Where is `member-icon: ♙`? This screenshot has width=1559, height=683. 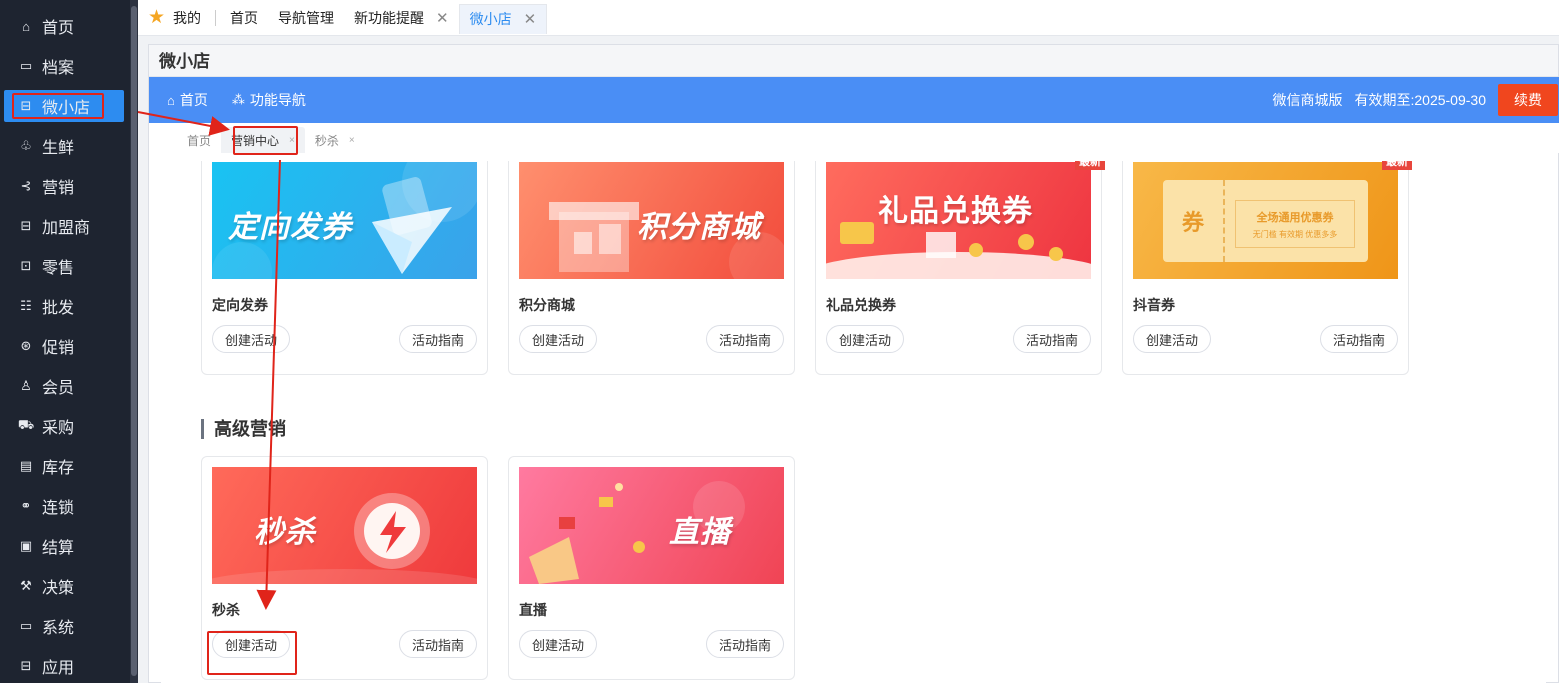 member-icon: ♙ is located at coordinates (26, 385).